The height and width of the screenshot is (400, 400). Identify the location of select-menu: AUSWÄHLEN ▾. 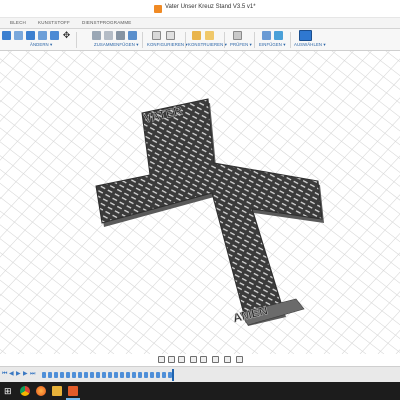
(310, 45).